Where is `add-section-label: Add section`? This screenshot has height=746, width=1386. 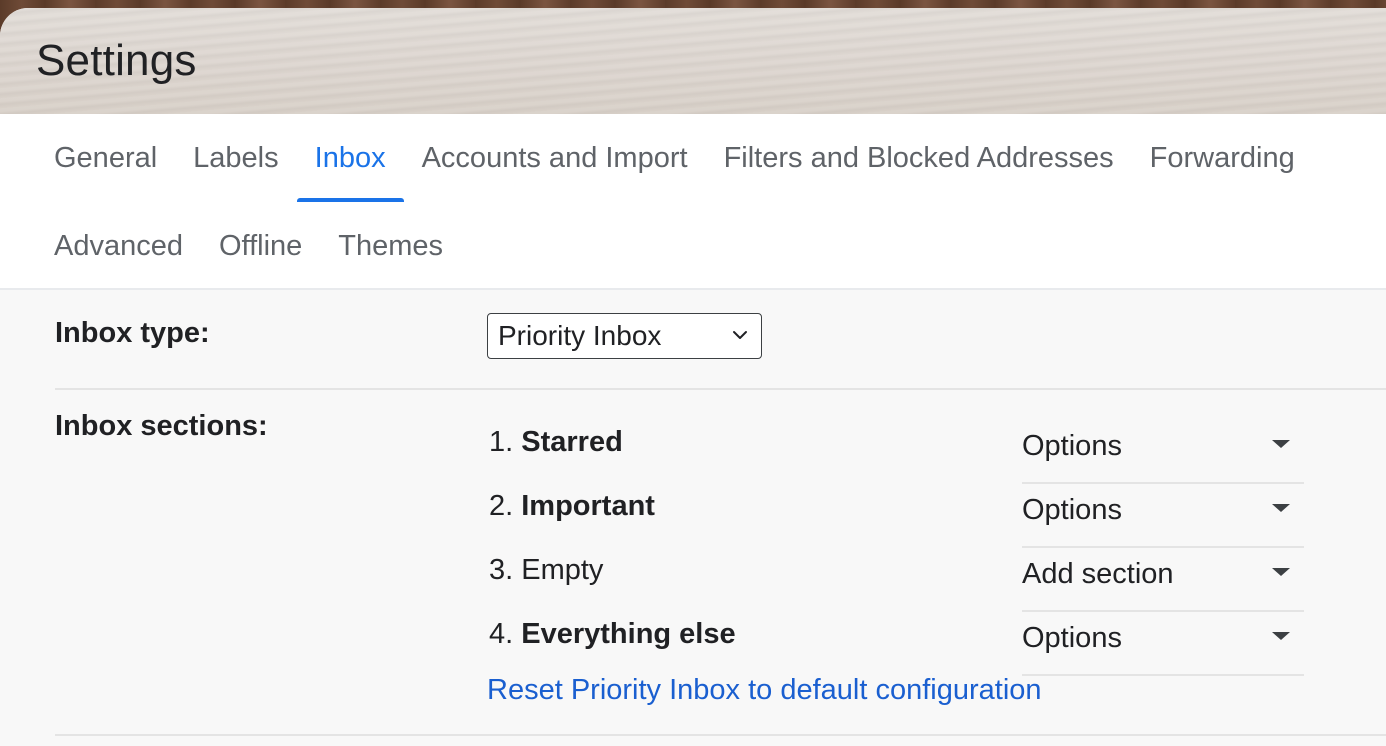
add-section-label: Add section is located at coordinates (1098, 574).